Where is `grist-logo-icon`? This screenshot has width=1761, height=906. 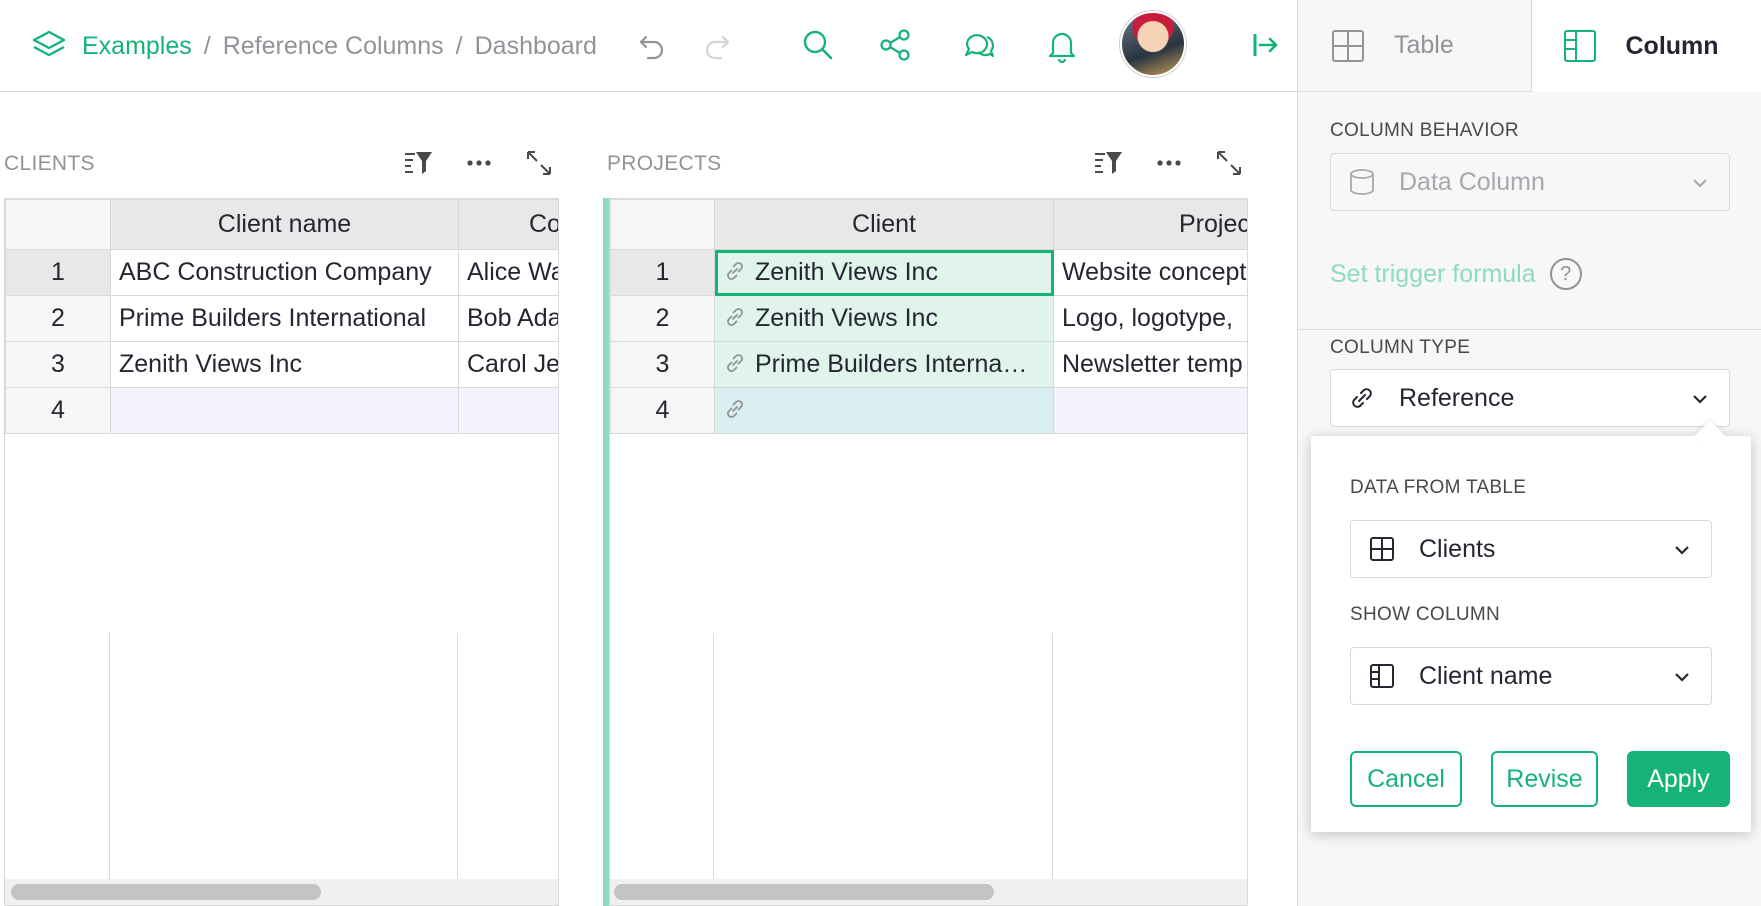 grist-logo-icon is located at coordinates (49, 46).